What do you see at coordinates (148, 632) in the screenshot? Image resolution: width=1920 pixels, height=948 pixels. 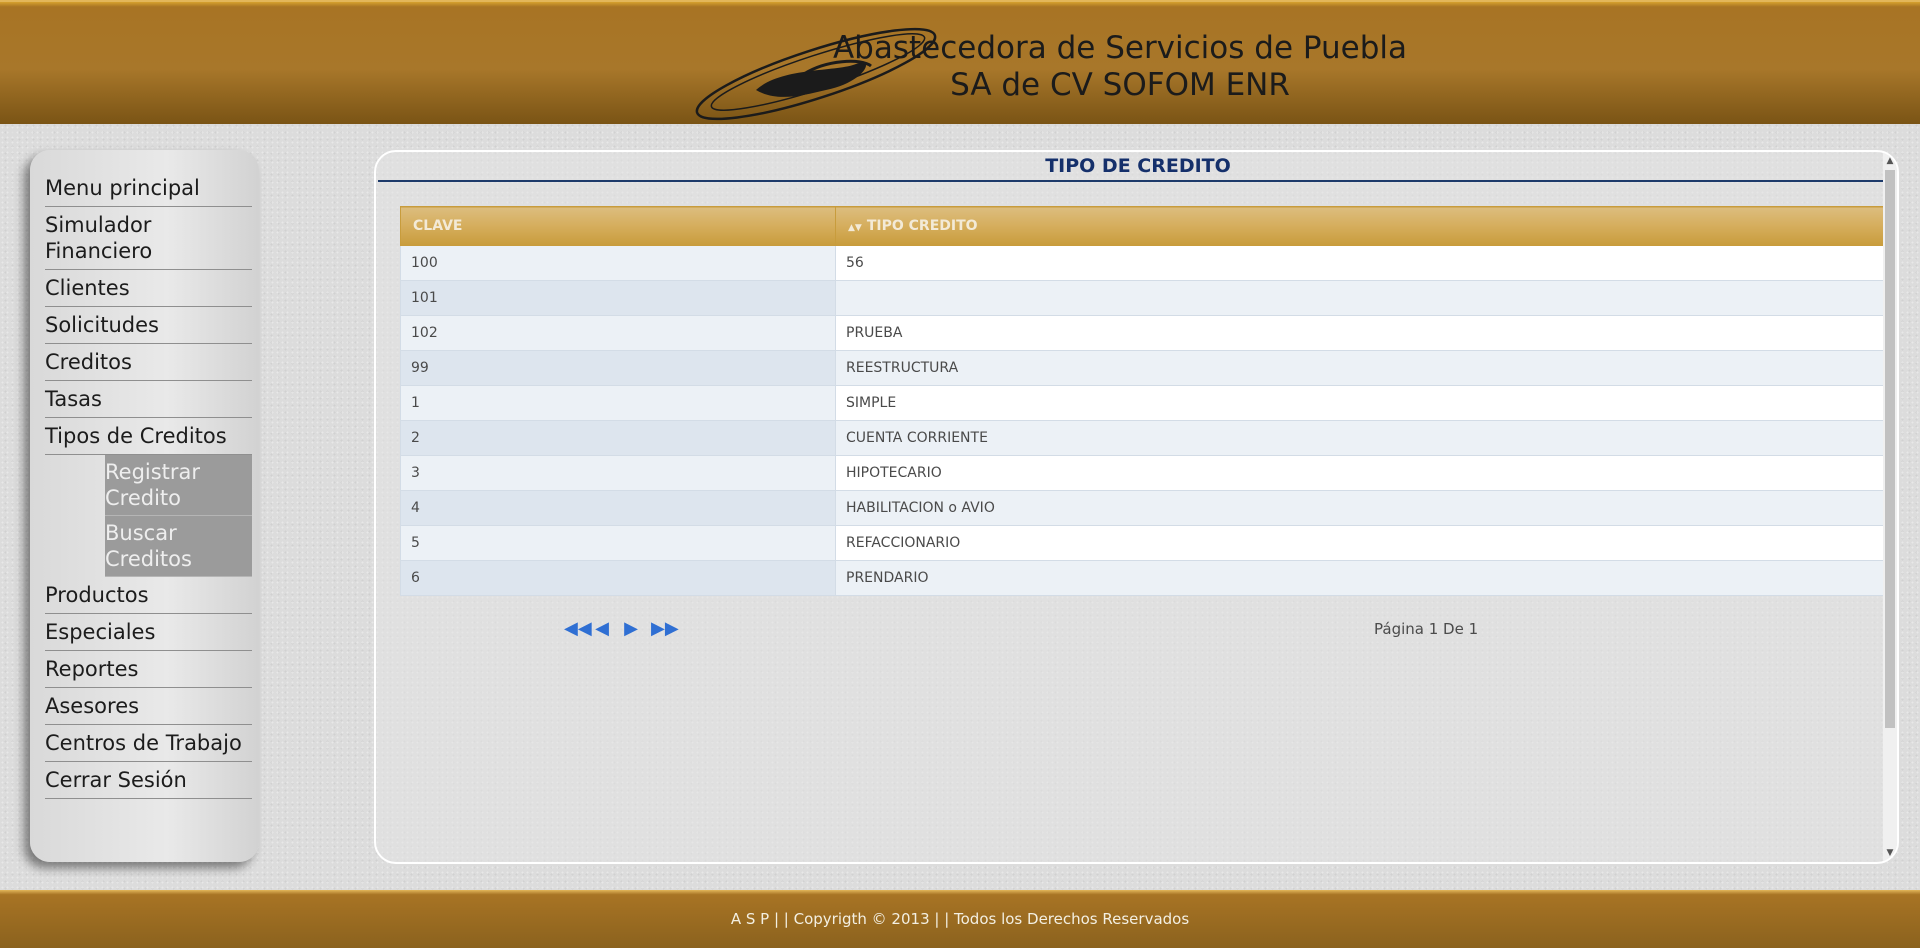 I see `sidebar-item-especiales: Especiales` at bounding box center [148, 632].